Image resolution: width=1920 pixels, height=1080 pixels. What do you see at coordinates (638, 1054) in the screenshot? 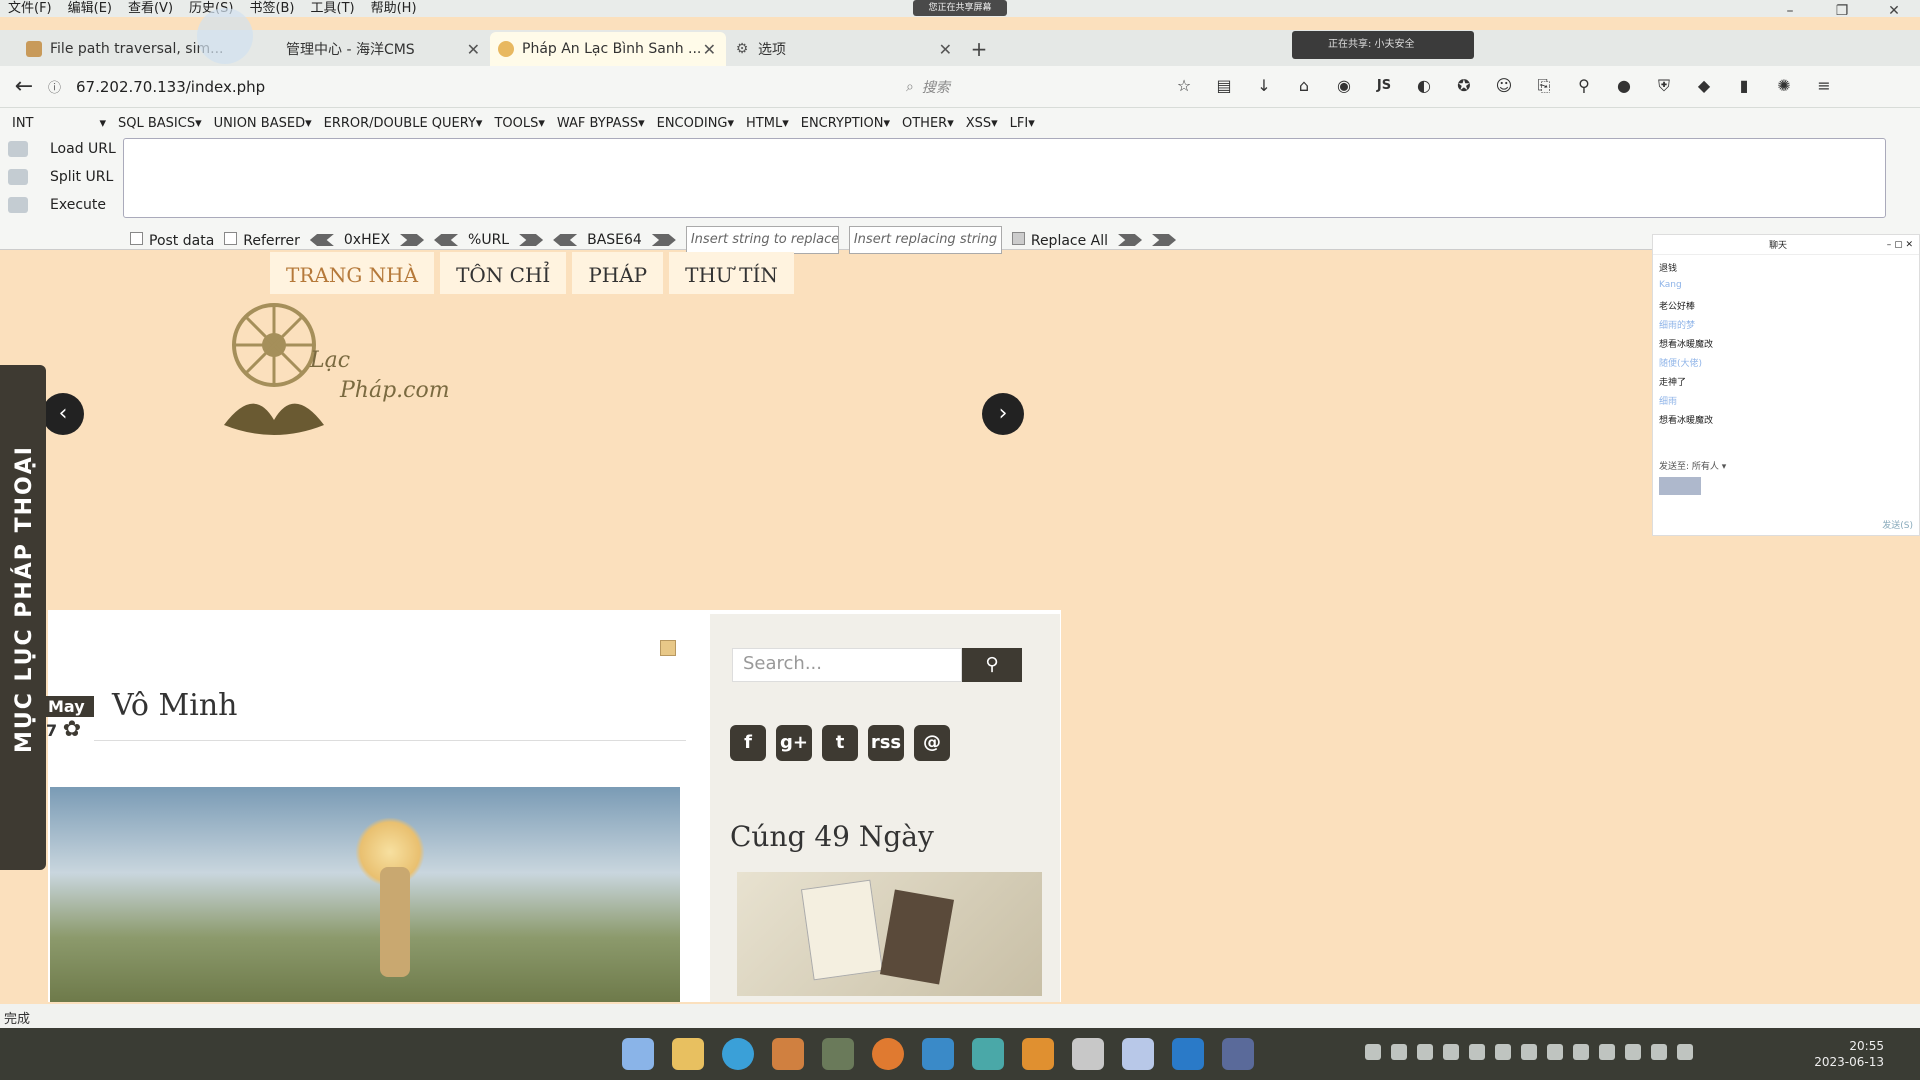
I see `start-icon` at bounding box center [638, 1054].